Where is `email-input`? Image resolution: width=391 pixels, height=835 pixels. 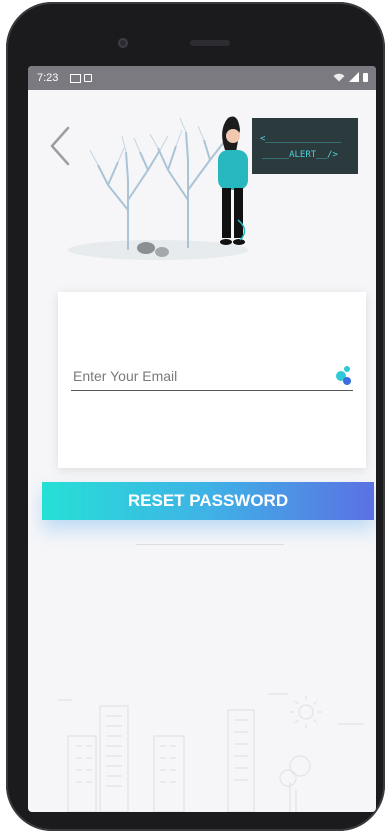
email-input is located at coordinates (198, 376).